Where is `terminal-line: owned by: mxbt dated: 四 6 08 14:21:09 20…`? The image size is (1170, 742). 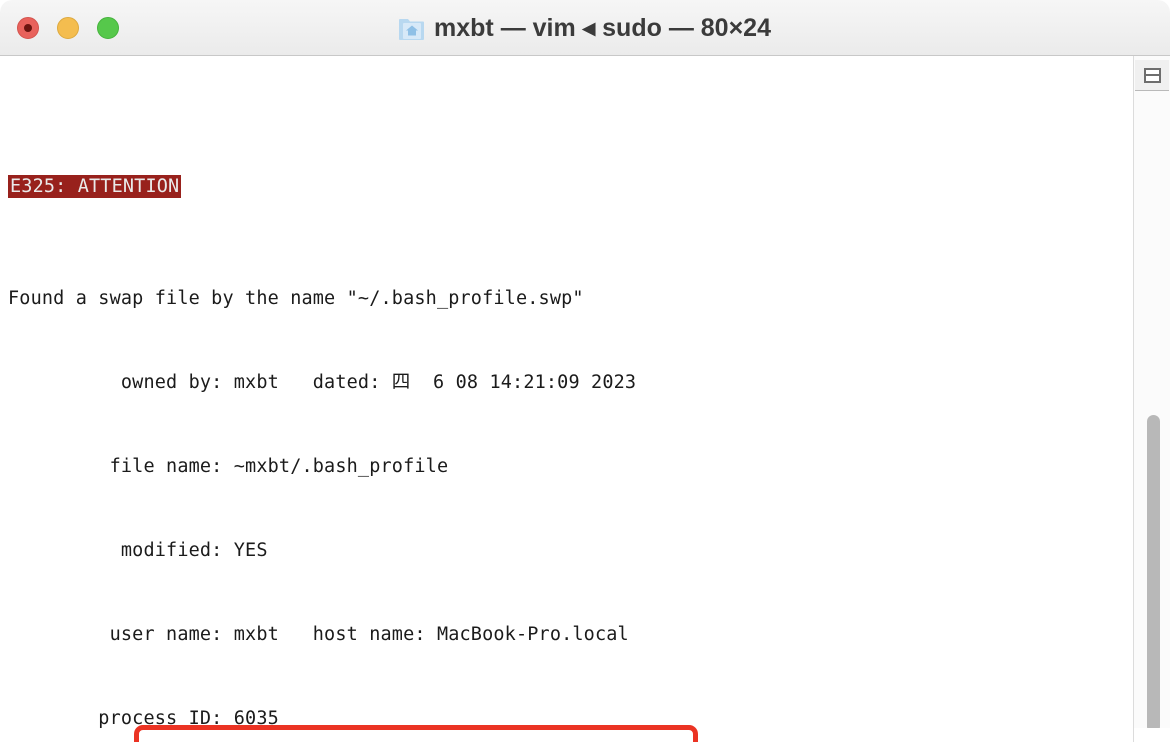 terminal-line: owned by: mxbt dated: 四 6 08 14:21:09 20… is located at coordinates (322, 382).